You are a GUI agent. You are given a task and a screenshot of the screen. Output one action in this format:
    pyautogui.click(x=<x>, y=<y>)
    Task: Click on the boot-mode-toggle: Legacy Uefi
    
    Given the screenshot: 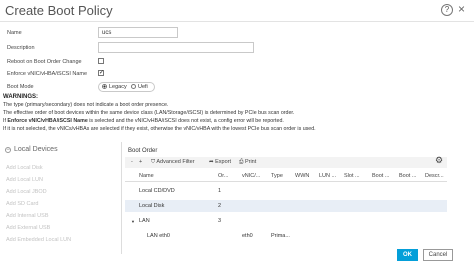 What is the action you would take?
    pyautogui.click(x=126, y=87)
    